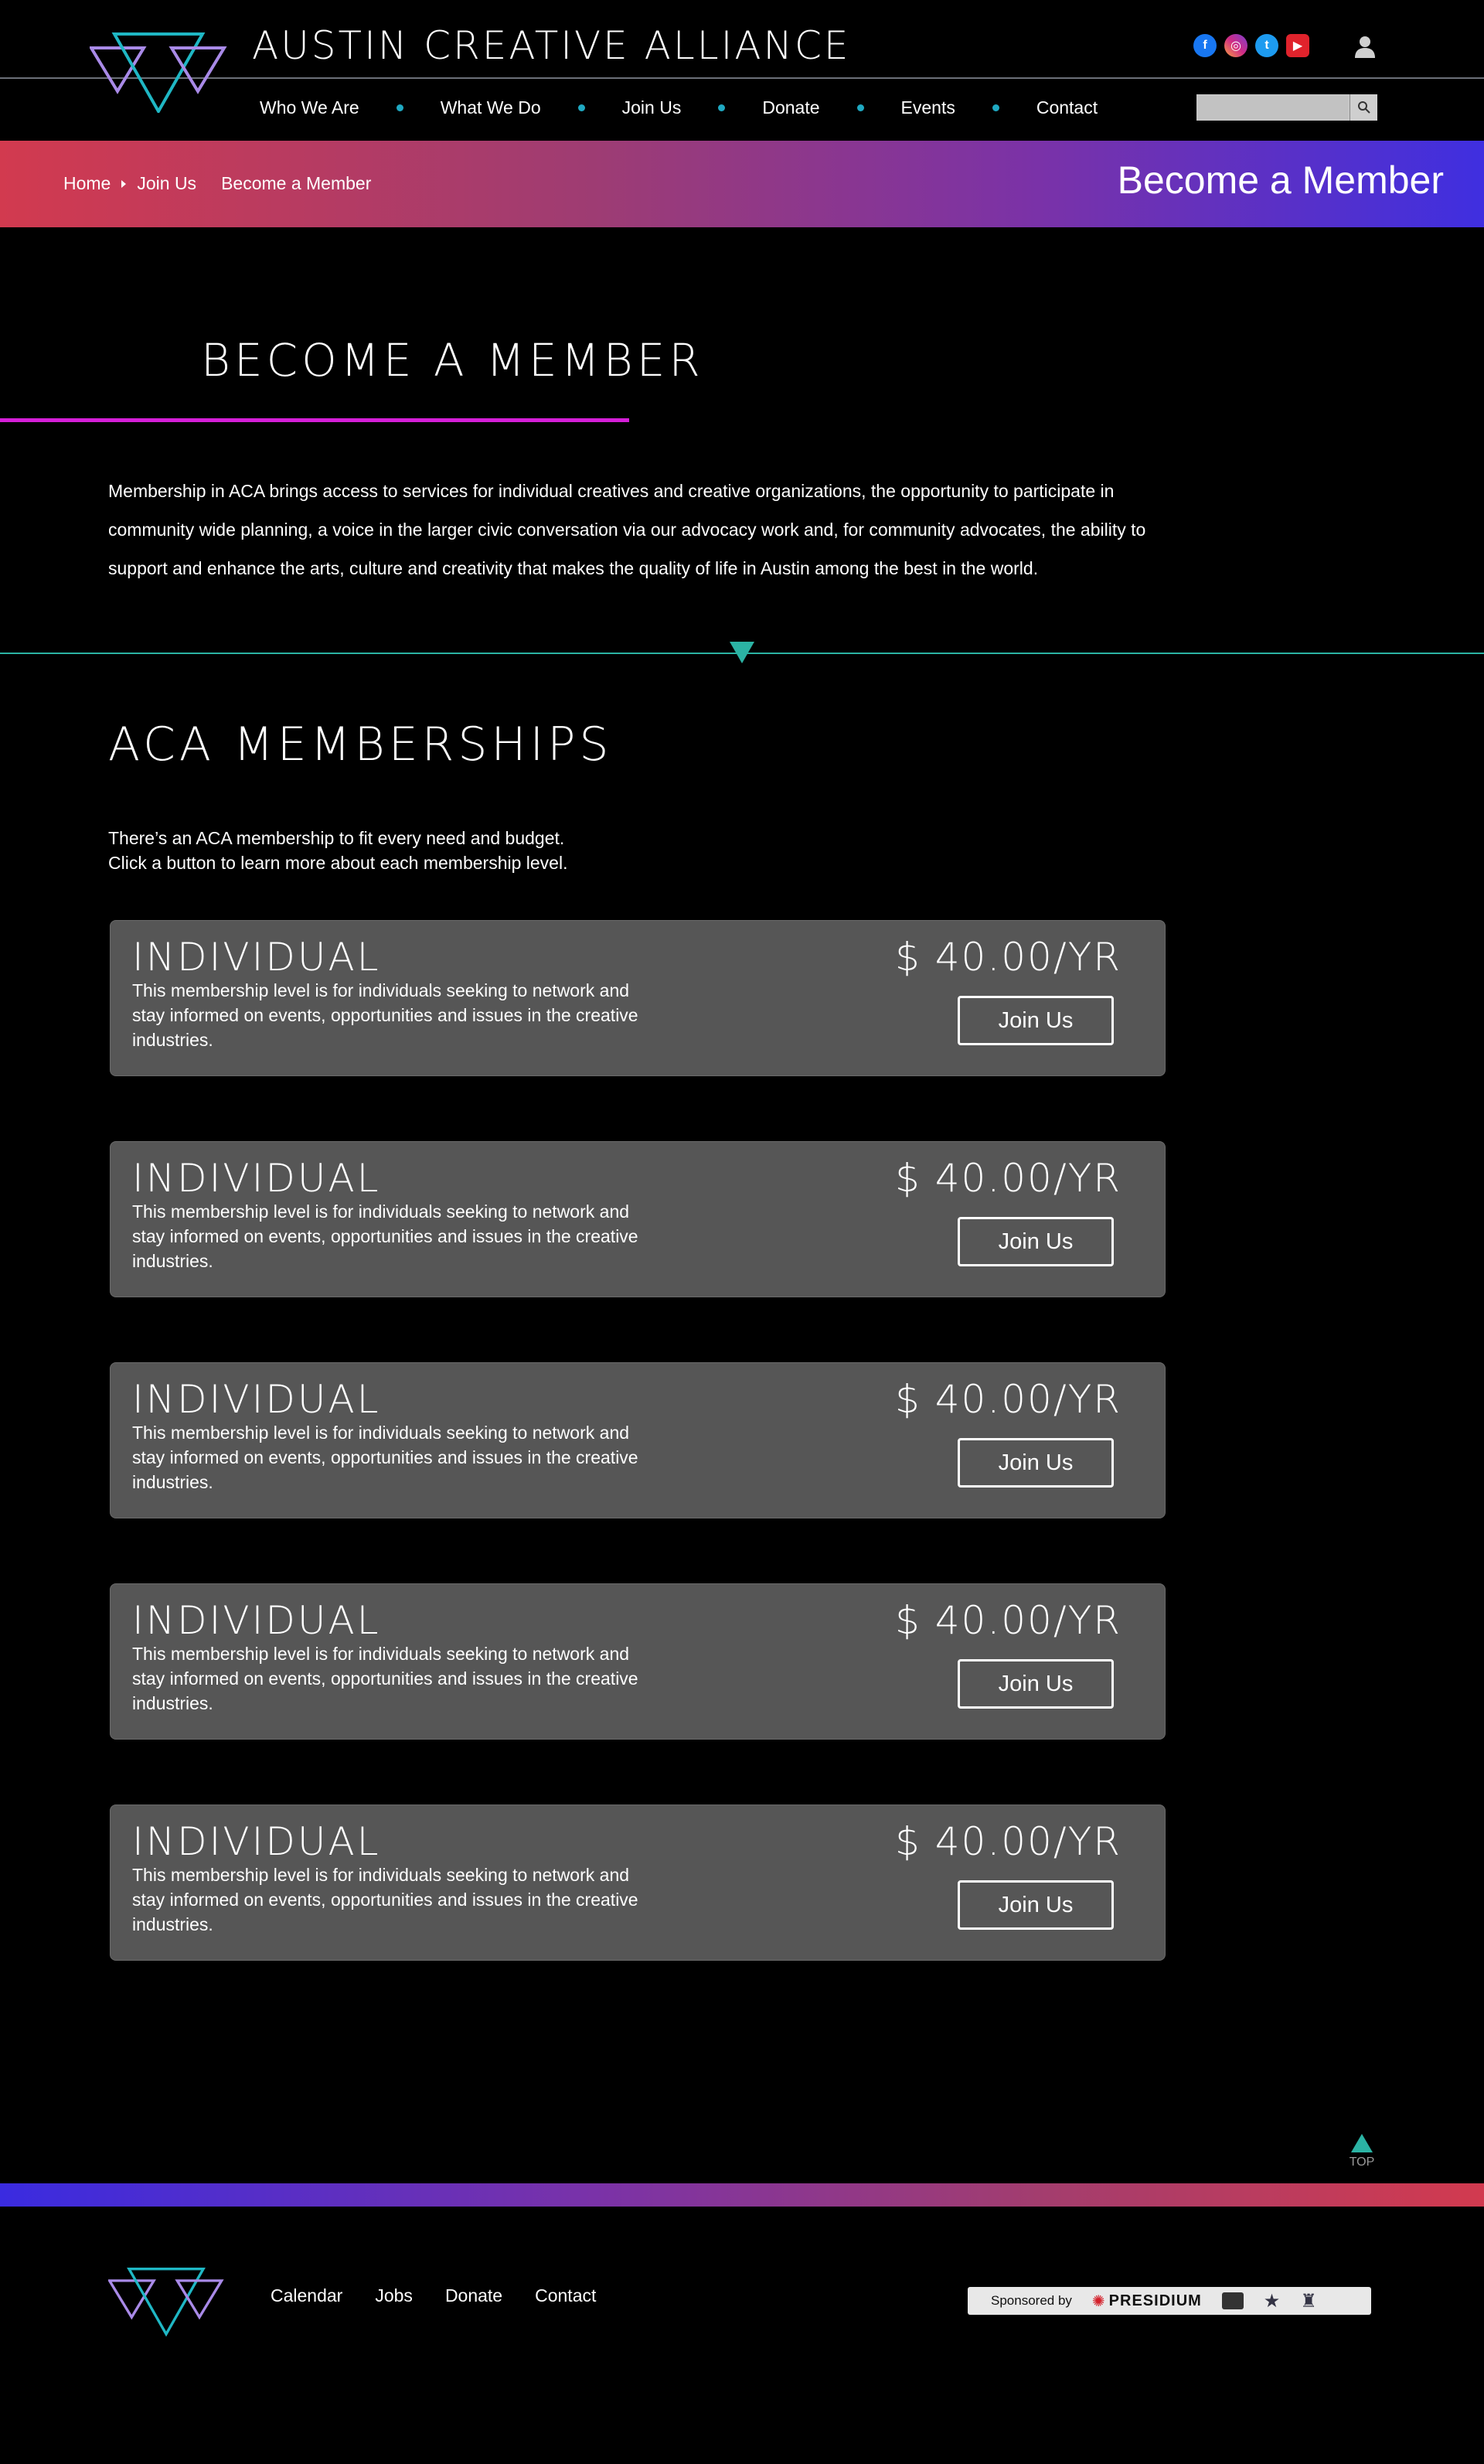  Describe the element at coordinates (87, 183) in the screenshot. I see `breadcrumb-home: Home` at that location.